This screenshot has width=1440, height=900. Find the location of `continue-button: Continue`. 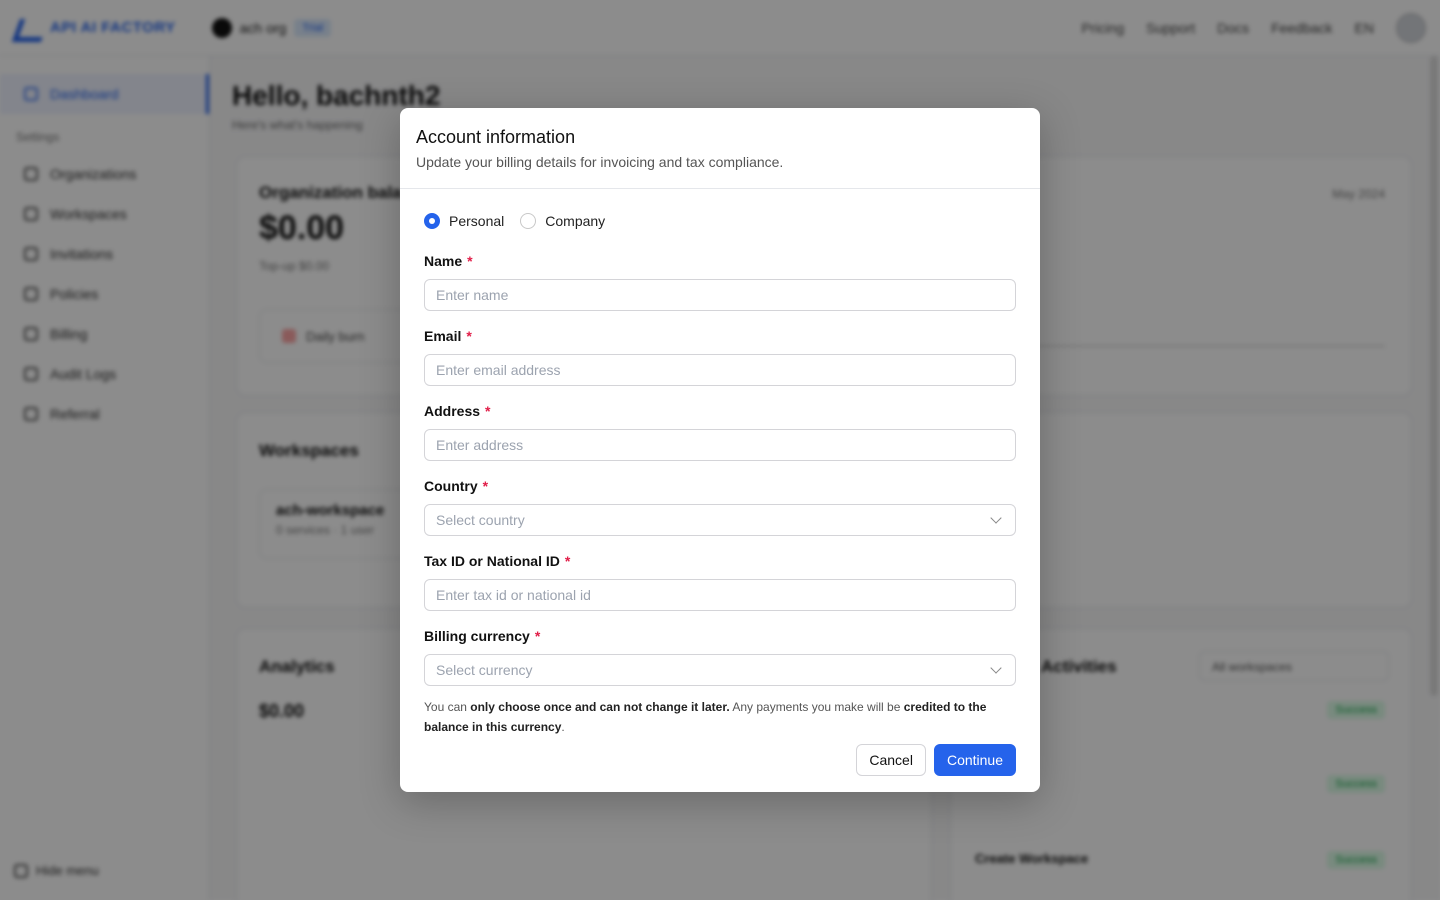

continue-button: Continue is located at coordinates (974, 760).